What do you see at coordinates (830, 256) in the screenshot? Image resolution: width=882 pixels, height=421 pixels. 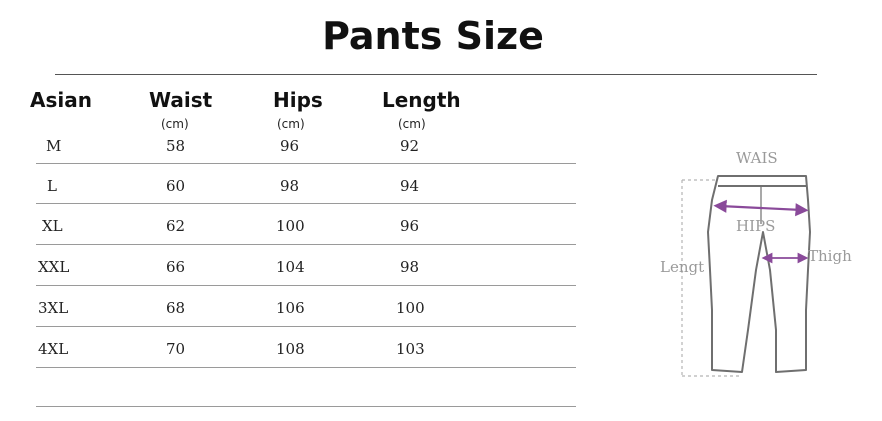 I see `thigh-label: Thigh` at bounding box center [830, 256].